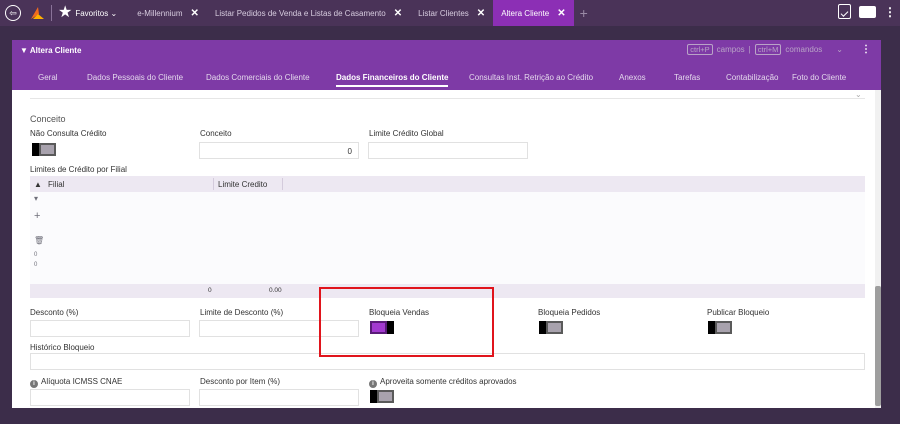  I want to click on clipboard-check-icon, so click(844, 11).